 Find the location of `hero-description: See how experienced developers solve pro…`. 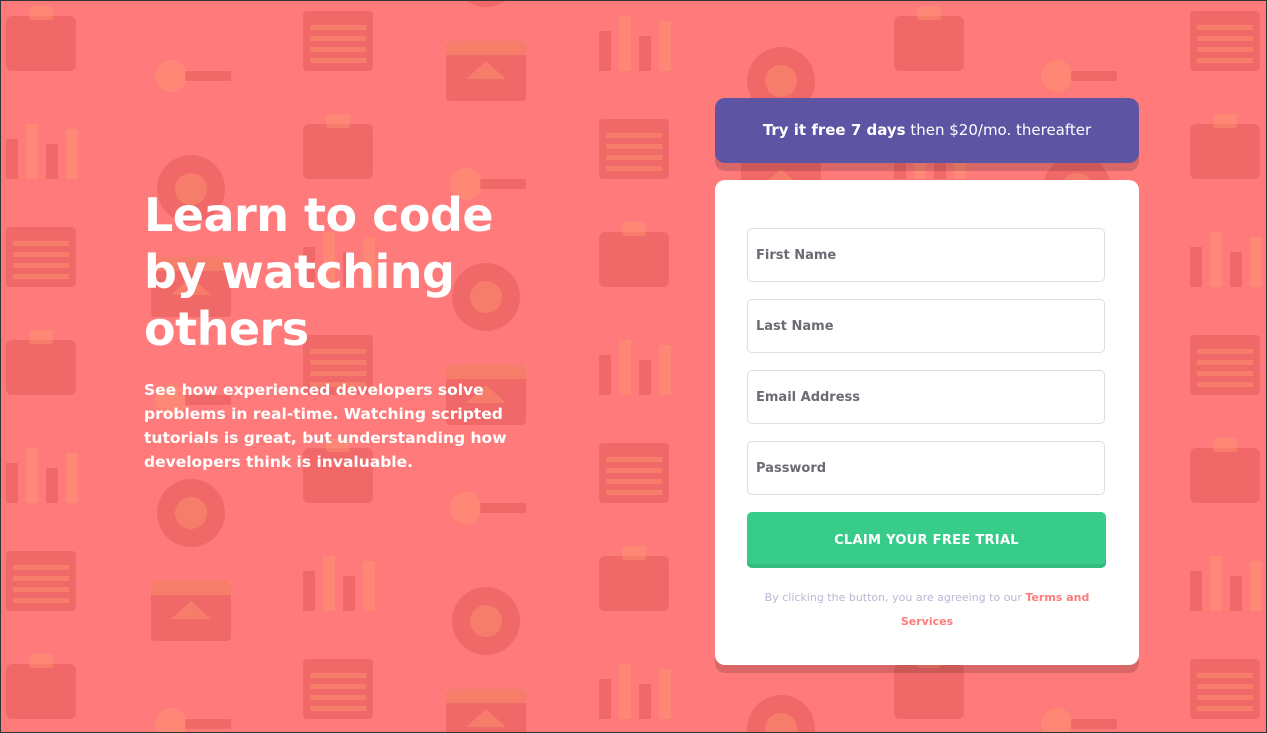

hero-description: See how experienced developers solve pro… is located at coordinates (325, 426).